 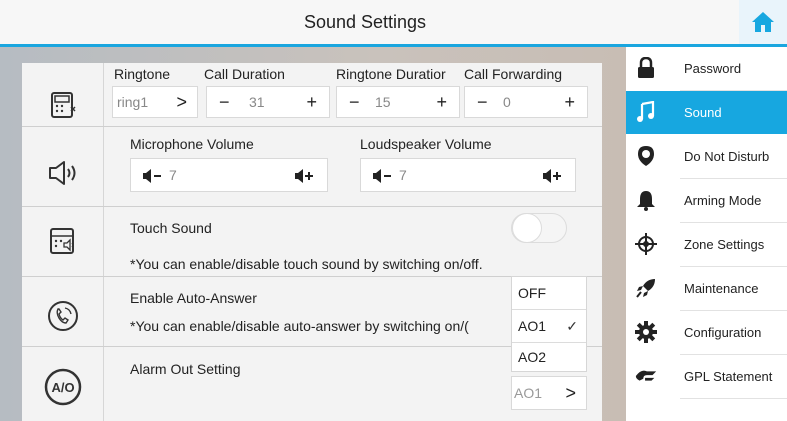 What do you see at coordinates (398, 102) in the screenshot?
I see `ringtone-duration-stepper: − 15 +` at bounding box center [398, 102].